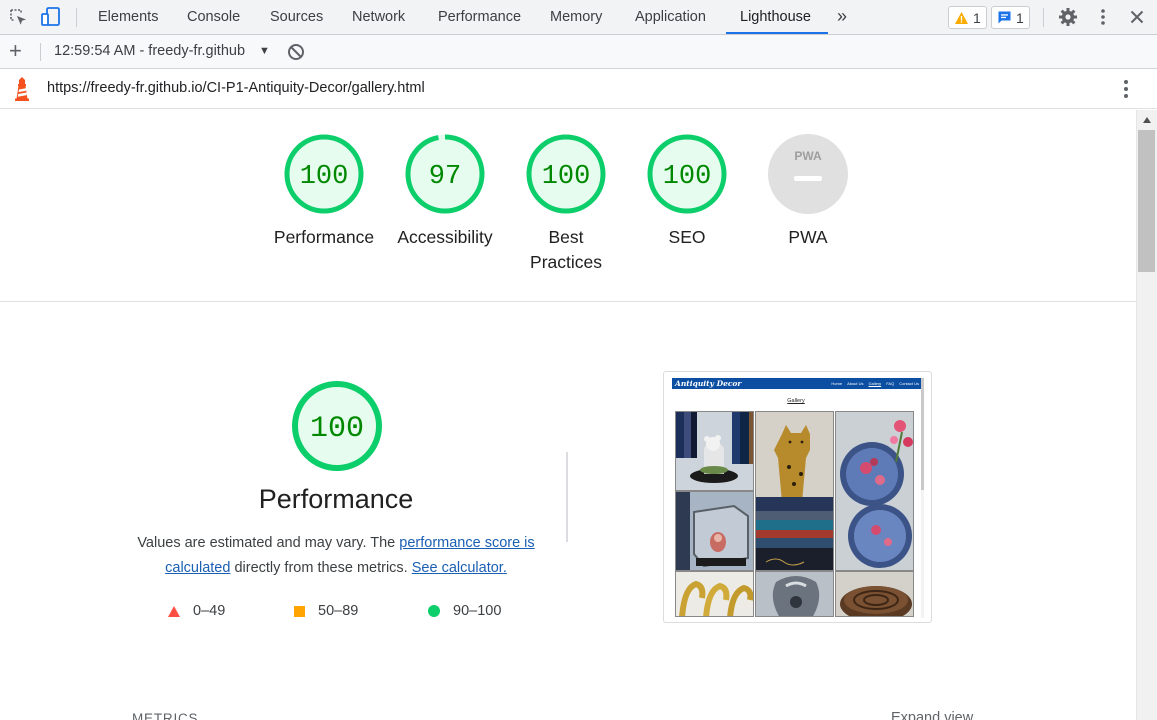 Image resolution: width=1157 pixels, height=720 pixels. I want to click on tab-memory: Memory, so click(576, 17).